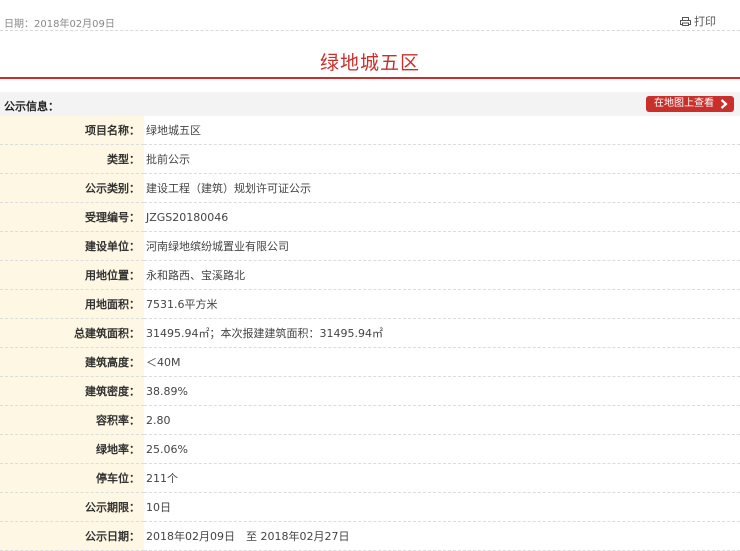  What do you see at coordinates (31, 106) in the screenshot?
I see `section-title: 公示信息：` at bounding box center [31, 106].